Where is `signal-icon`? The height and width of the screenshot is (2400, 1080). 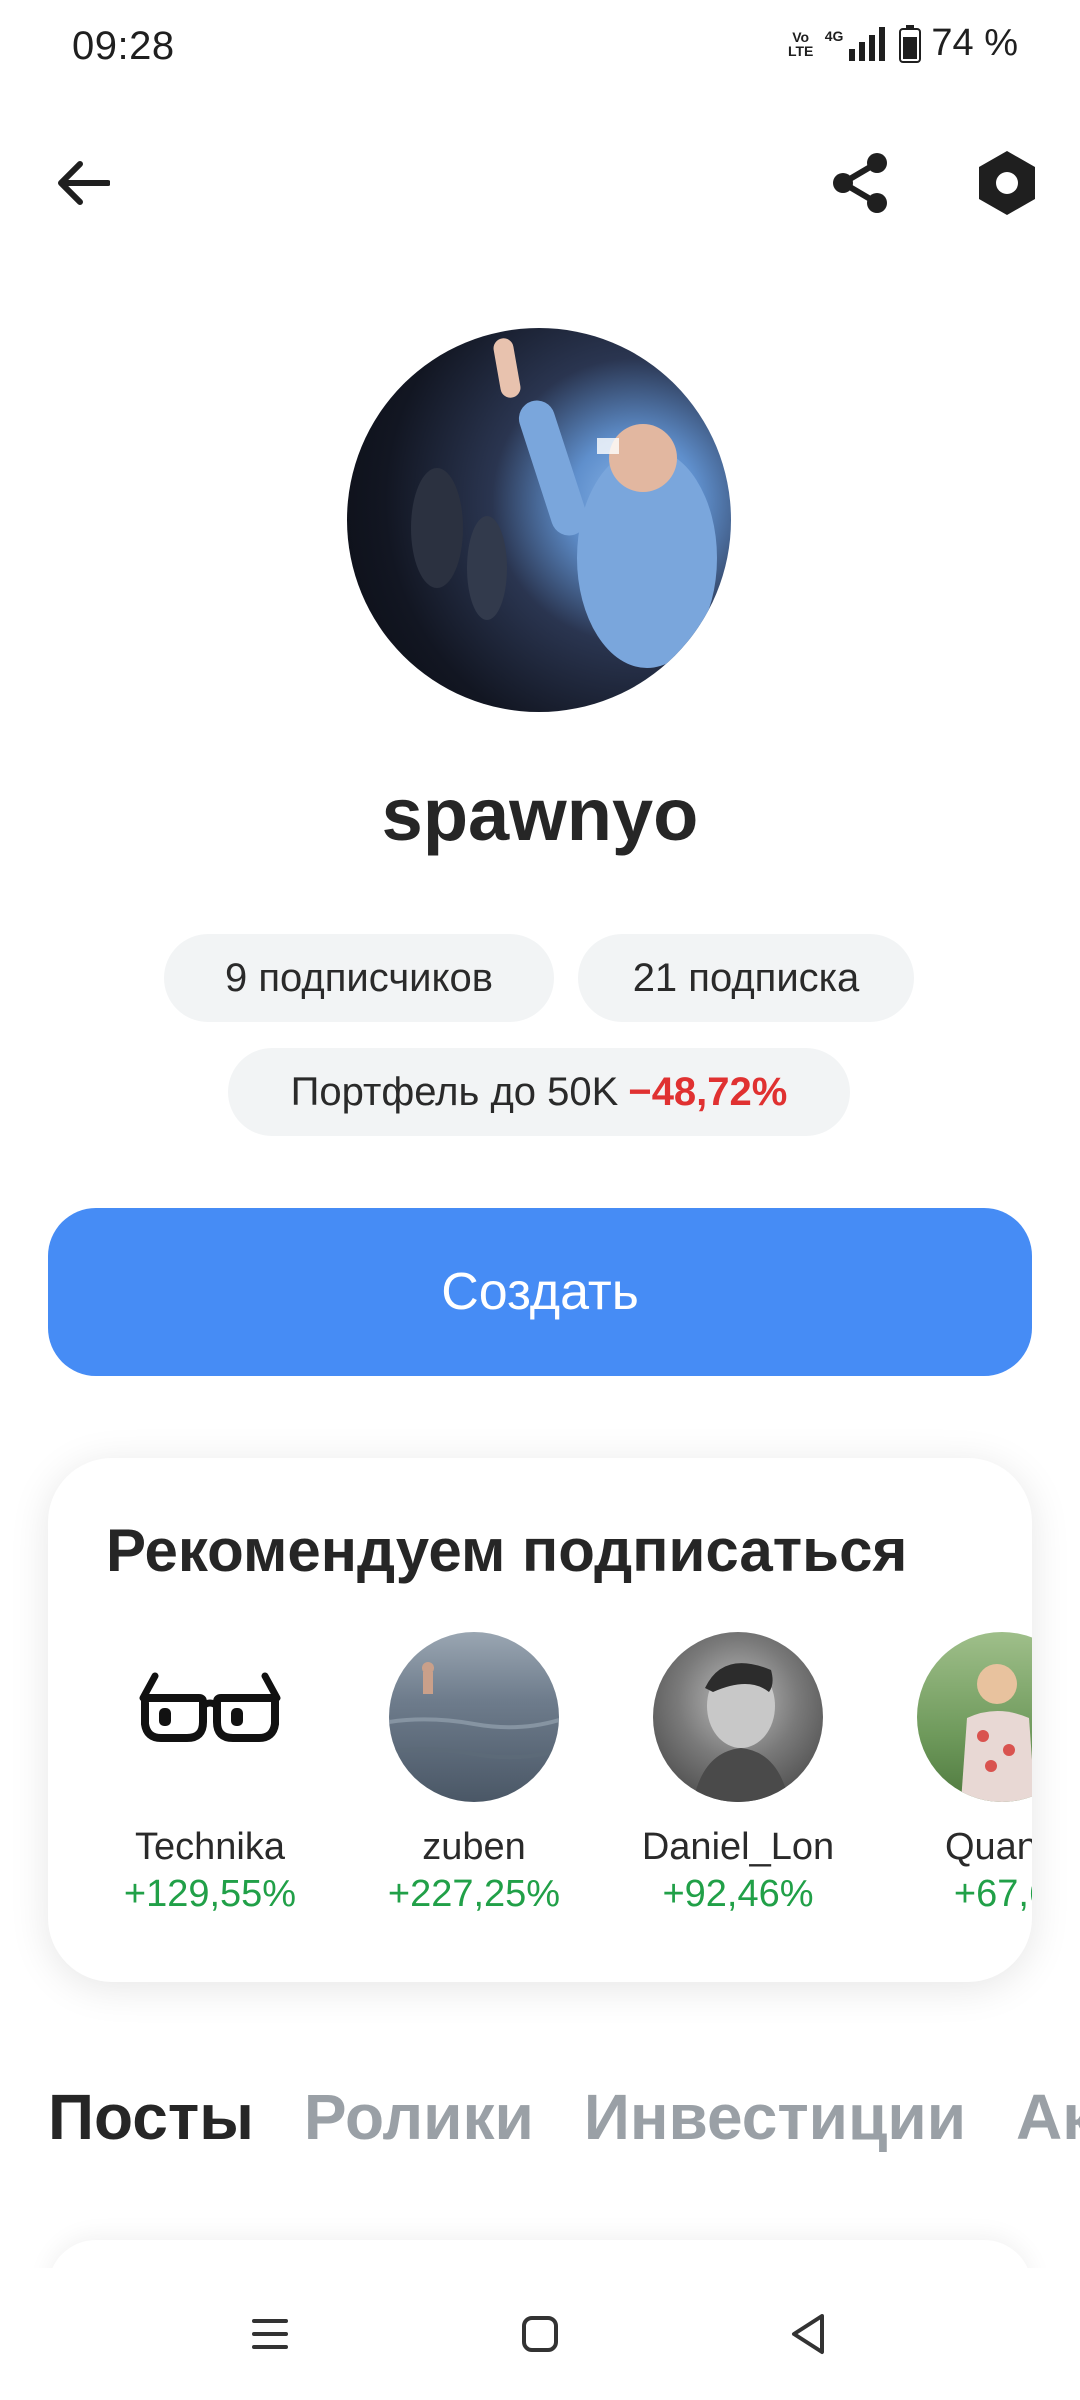
signal-icon is located at coordinates (867, 43).